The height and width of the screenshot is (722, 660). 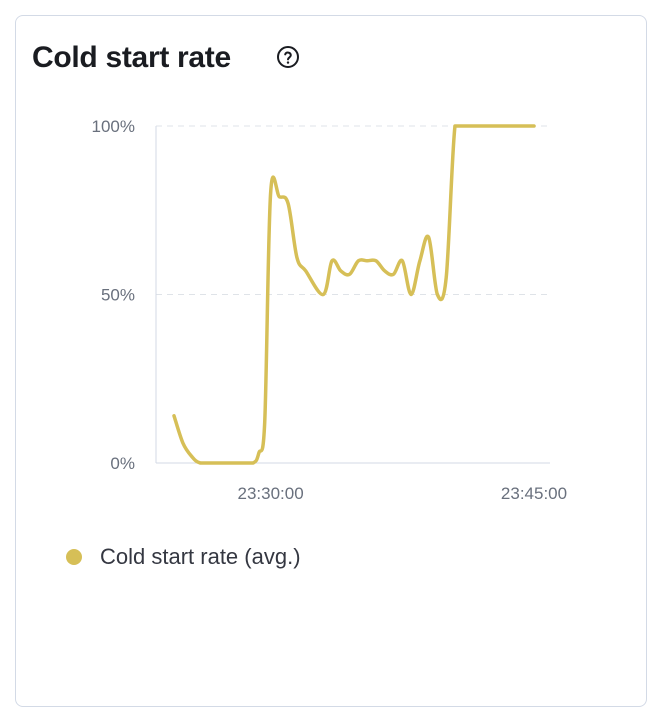 What do you see at coordinates (270, 493) in the screenshot?
I see `x-tick-label: 23:30:00` at bounding box center [270, 493].